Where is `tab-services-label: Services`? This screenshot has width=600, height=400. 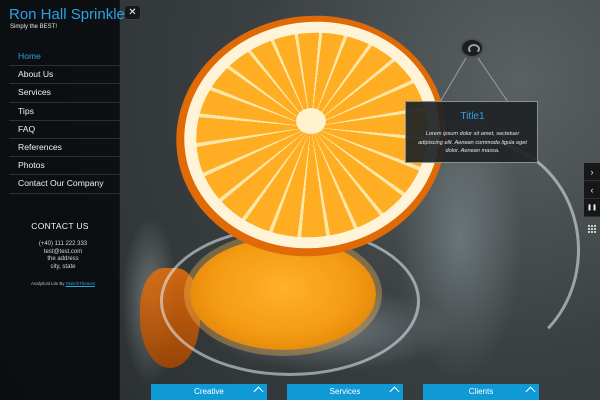
tab-services-label: Services is located at coordinates (345, 391).